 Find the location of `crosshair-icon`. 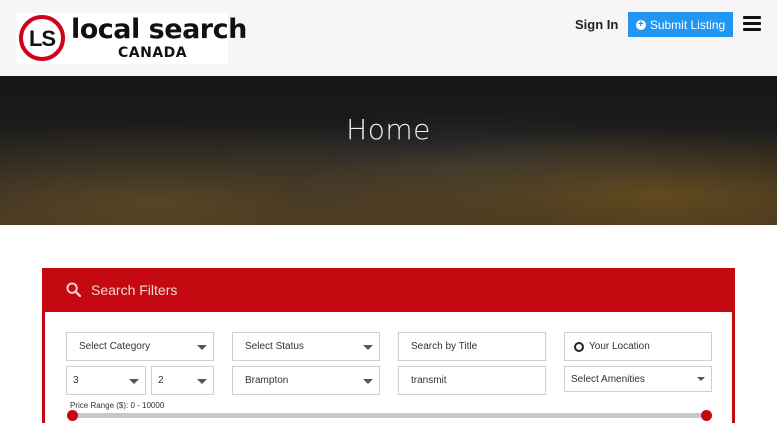

crosshair-icon is located at coordinates (579, 346).